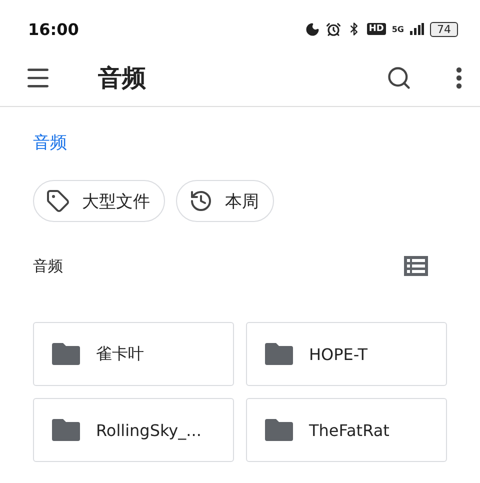 The image size is (480, 483). I want to click on folder-card: TheFatRat, so click(346, 430).